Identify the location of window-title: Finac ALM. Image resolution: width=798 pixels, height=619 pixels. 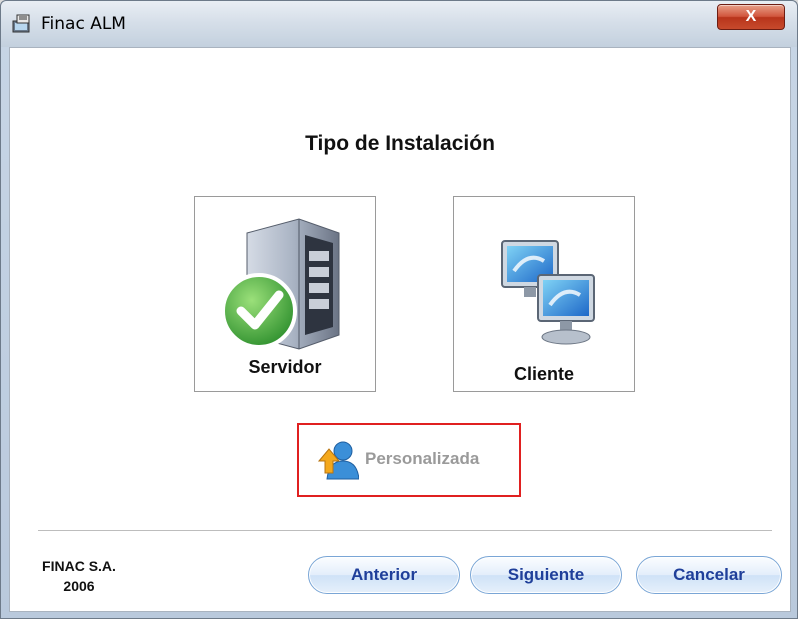
(83, 24).